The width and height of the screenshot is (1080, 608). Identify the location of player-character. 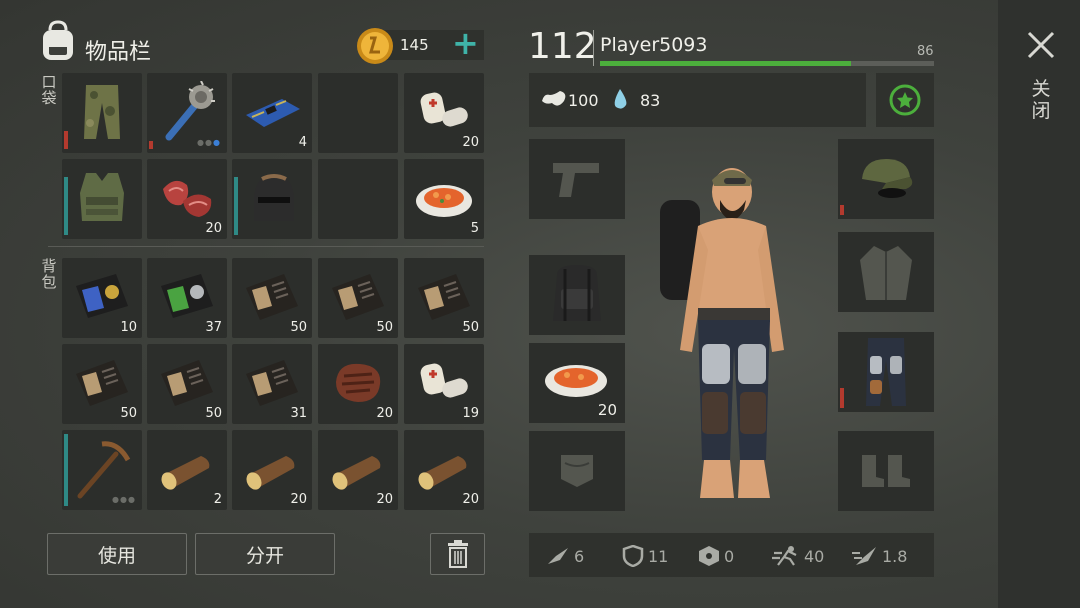
(722, 333).